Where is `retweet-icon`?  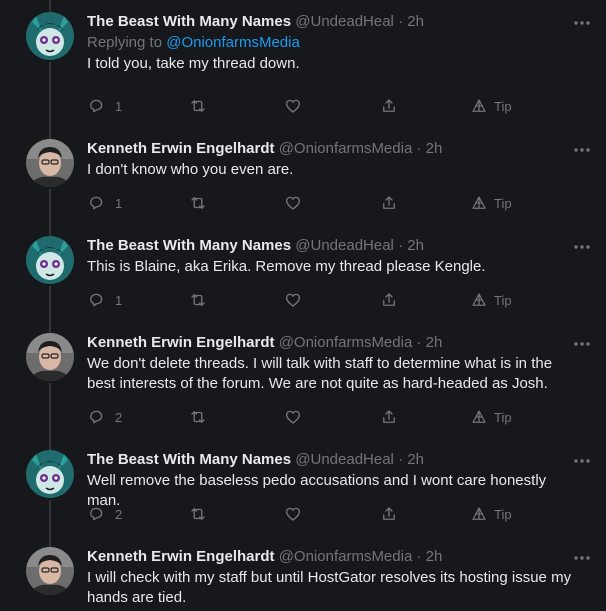 retweet-icon is located at coordinates (198, 106).